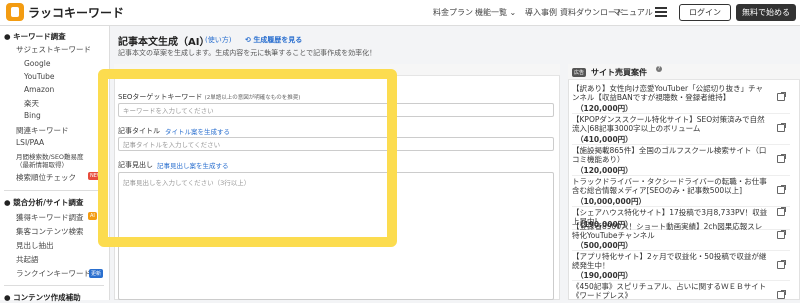 The width and height of the screenshot is (800, 303). What do you see at coordinates (579, 72) in the screenshot?
I see `ad-badge: 広告` at bounding box center [579, 72].